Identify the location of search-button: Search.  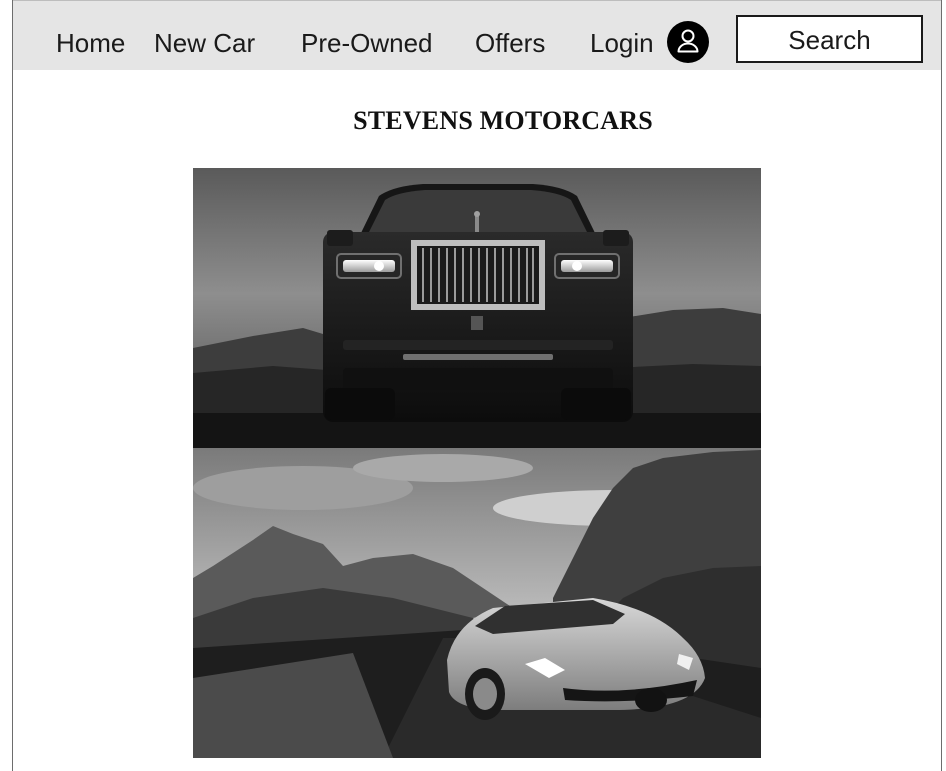
(829, 39).